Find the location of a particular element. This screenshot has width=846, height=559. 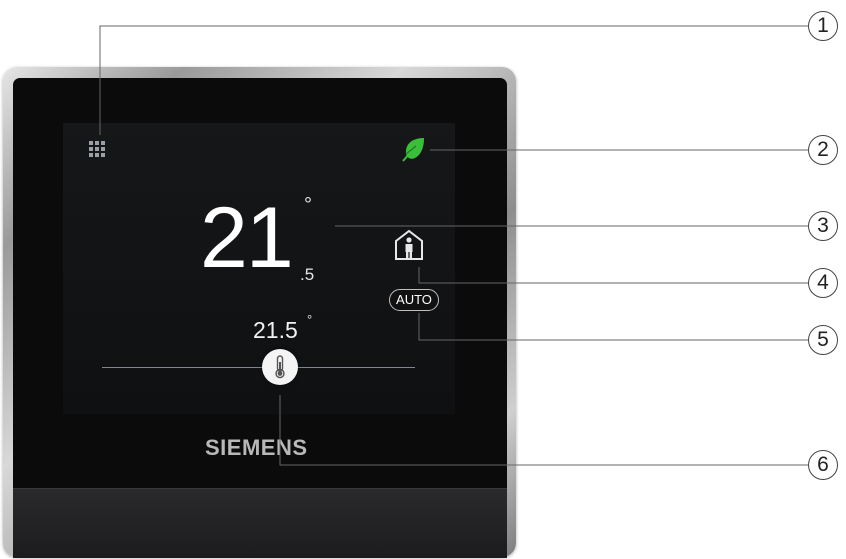

menu-grid-icon is located at coordinates (100, 152).